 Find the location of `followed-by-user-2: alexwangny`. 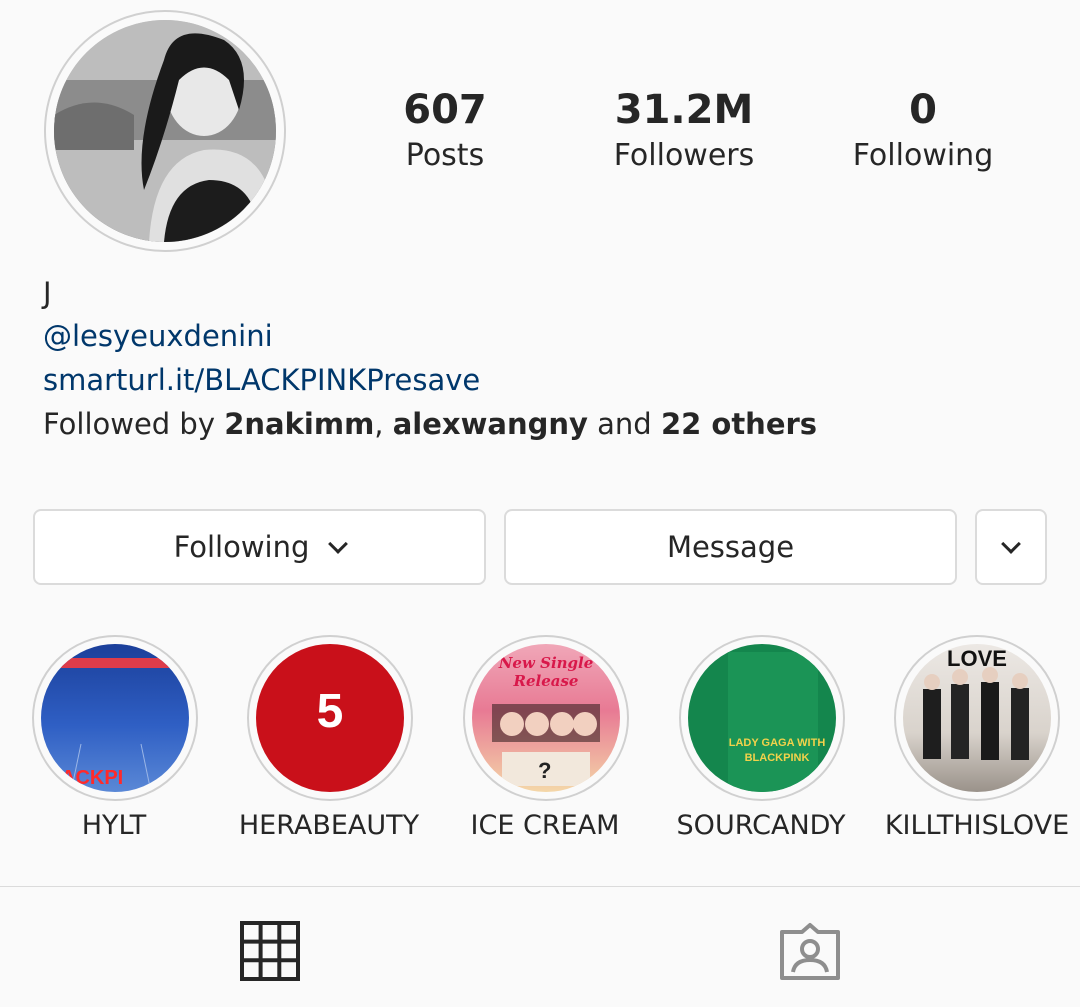

followed-by-user-2: alexwangny is located at coordinates (490, 424).